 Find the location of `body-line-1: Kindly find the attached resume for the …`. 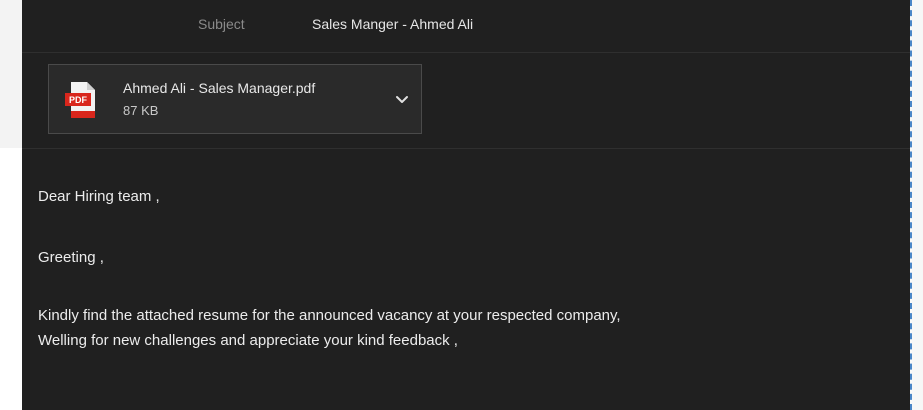

body-line-1: Kindly find the attached resume for the … is located at coordinates (329, 315).